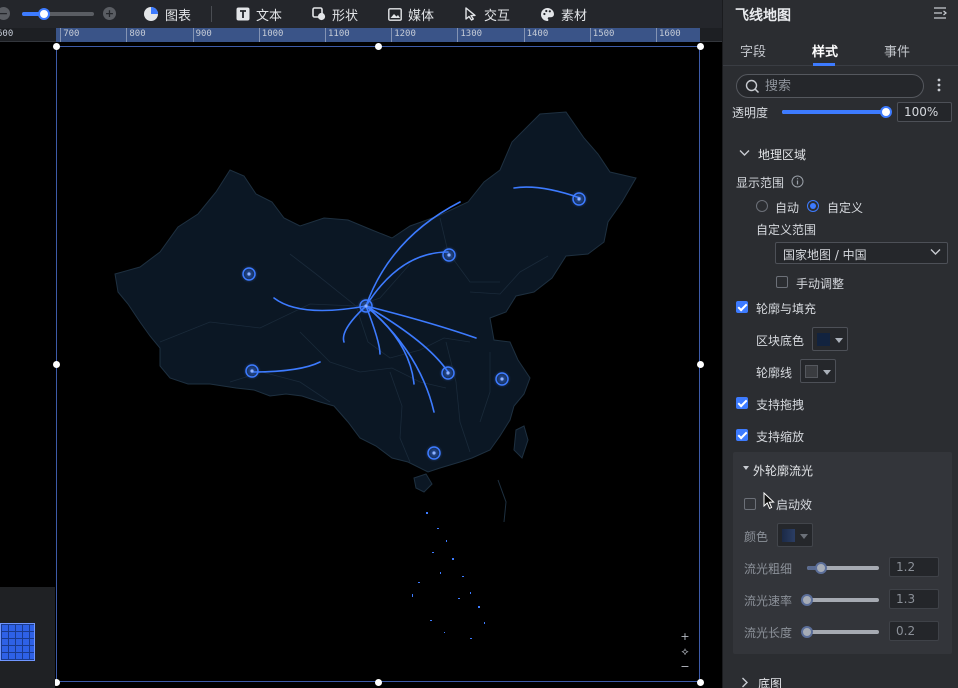 This screenshot has height=688, width=958. What do you see at coordinates (17, 642) in the screenshot?
I see `minimap-viewport` at bounding box center [17, 642].